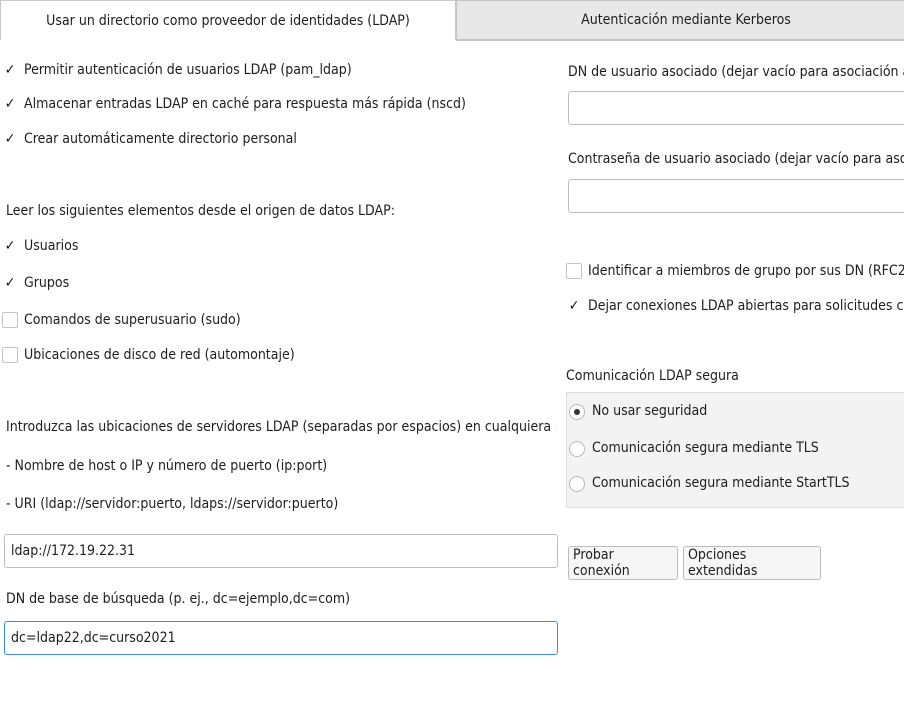 The height and width of the screenshot is (704, 904). Describe the element at coordinates (650, 411) in the screenshot. I see `no-security-label: No usar seguridad` at that location.